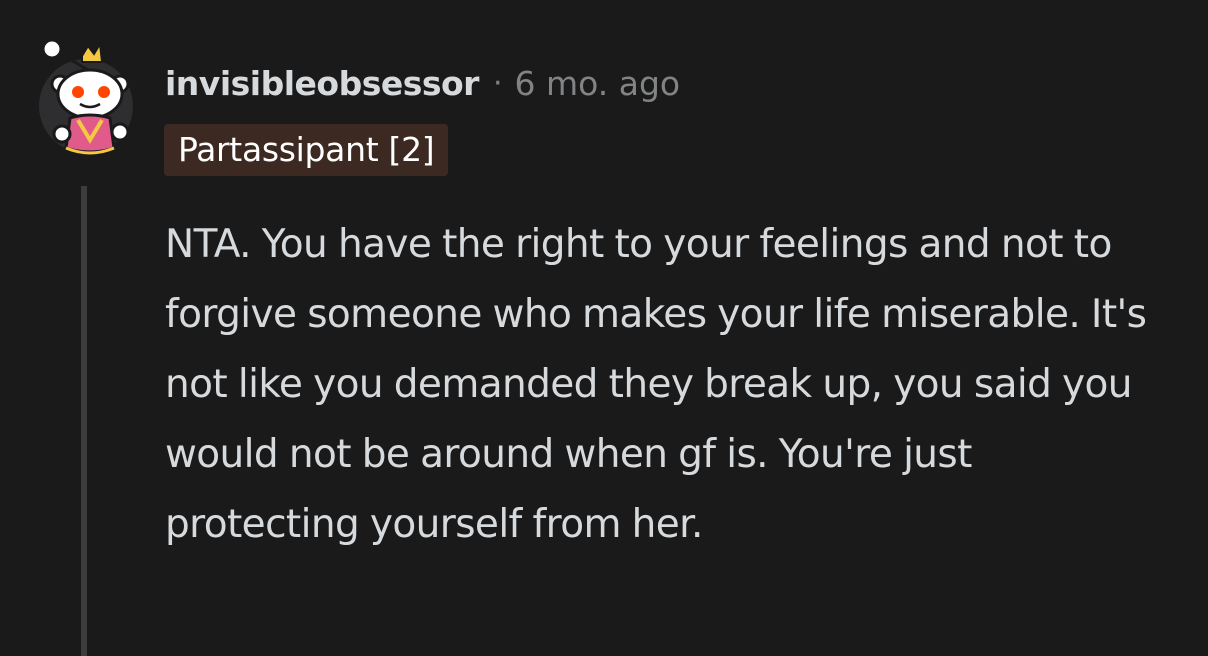  What do you see at coordinates (306, 150) in the screenshot?
I see `user-flair: Partassipant [2]` at bounding box center [306, 150].